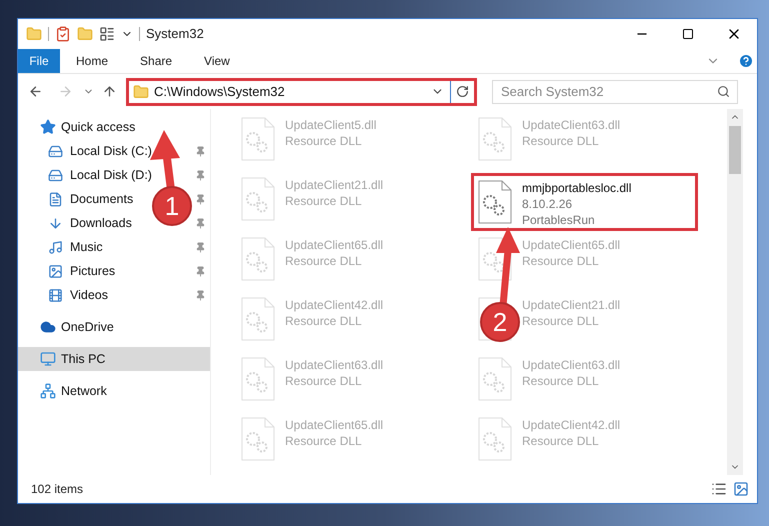  Describe the element at coordinates (48, 391) in the screenshot. I see `network-icon` at that location.